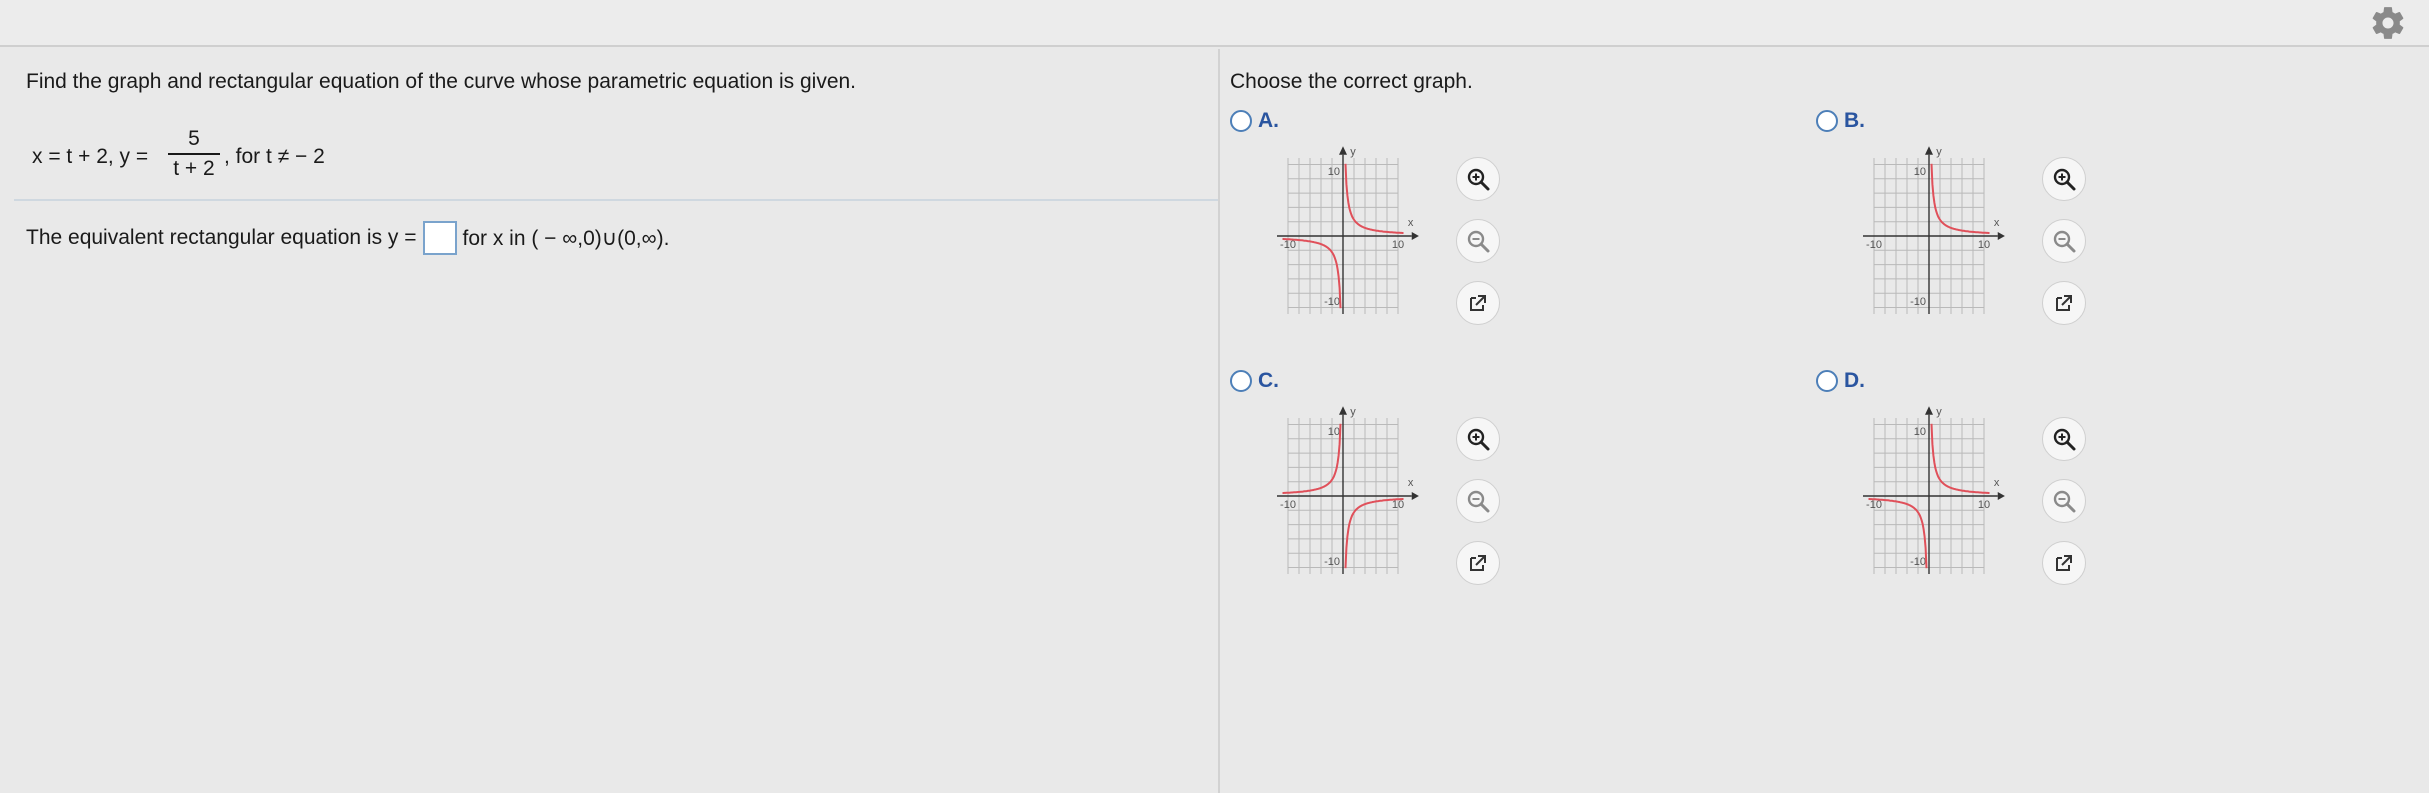  I want to click on option-c: C. 10 -10 -10 10 x y, so click(1370, 489).